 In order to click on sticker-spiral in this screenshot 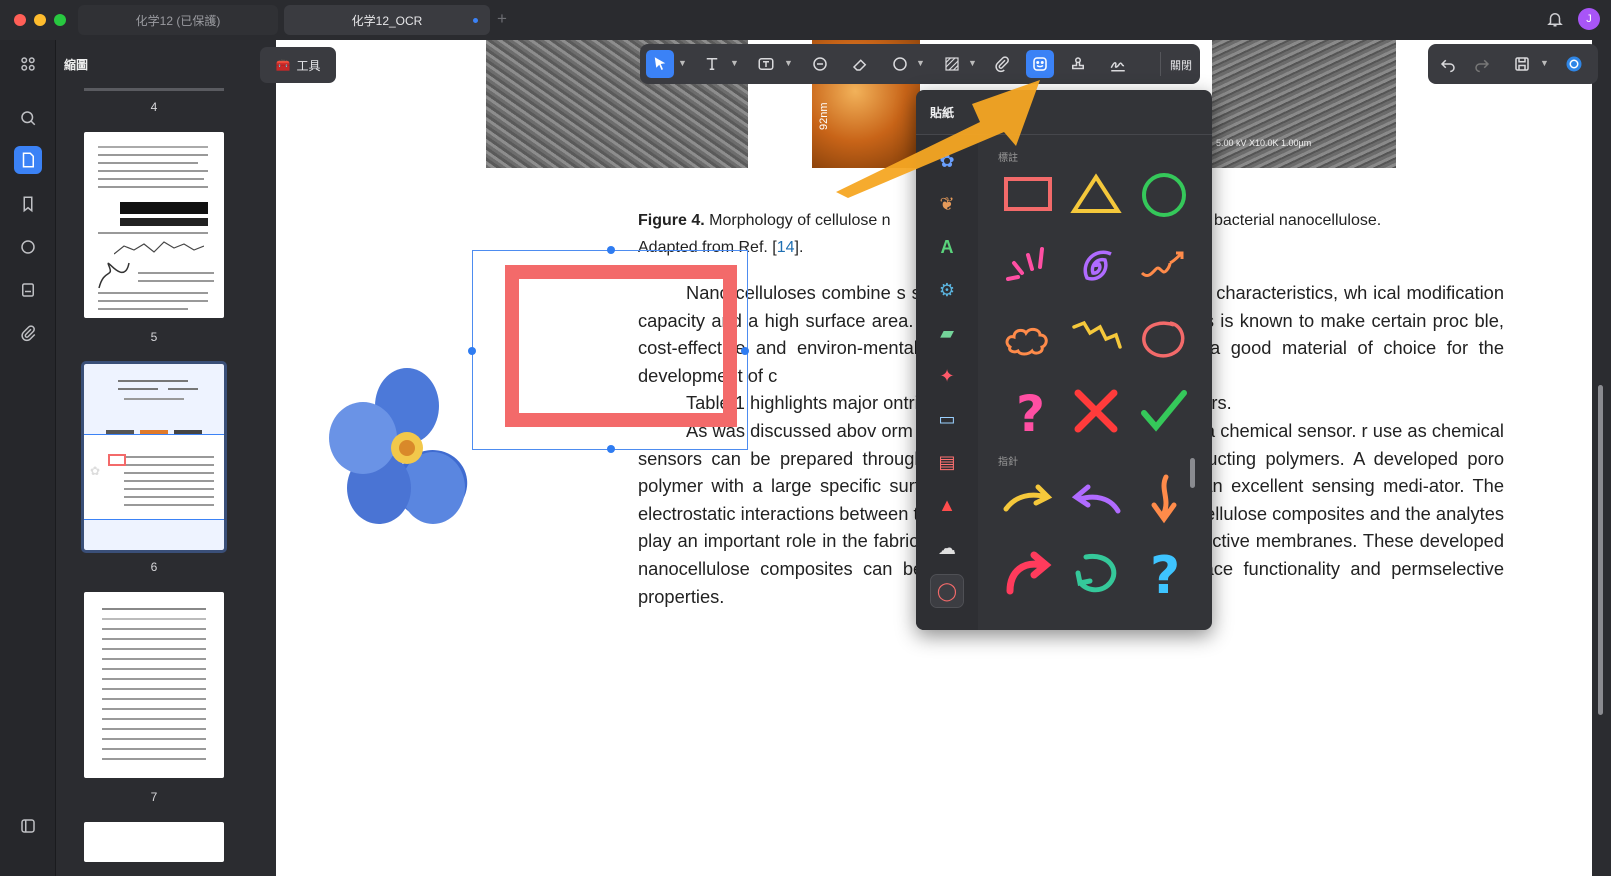, I will do `click(1096, 267)`.